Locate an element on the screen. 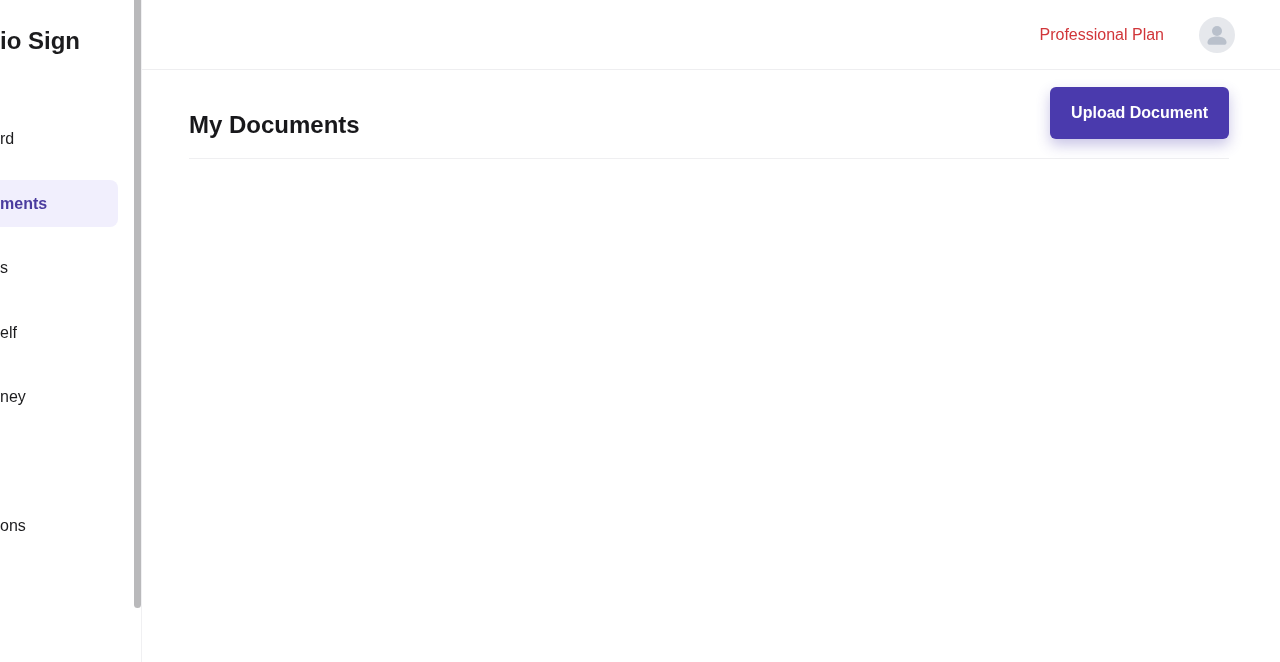 The image size is (1280, 662). sidebar-nav-item: ney is located at coordinates (59, 397).